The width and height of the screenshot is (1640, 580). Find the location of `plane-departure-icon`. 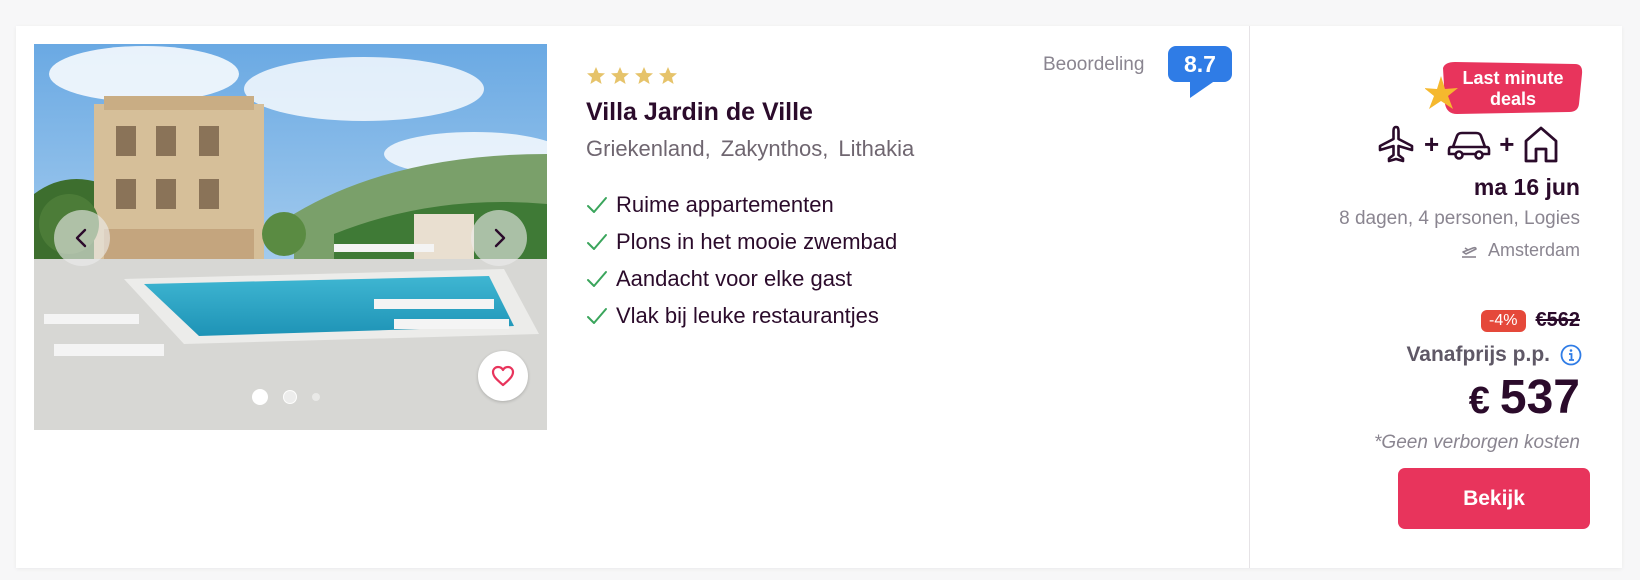

plane-departure-icon is located at coordinates (1469, 252).